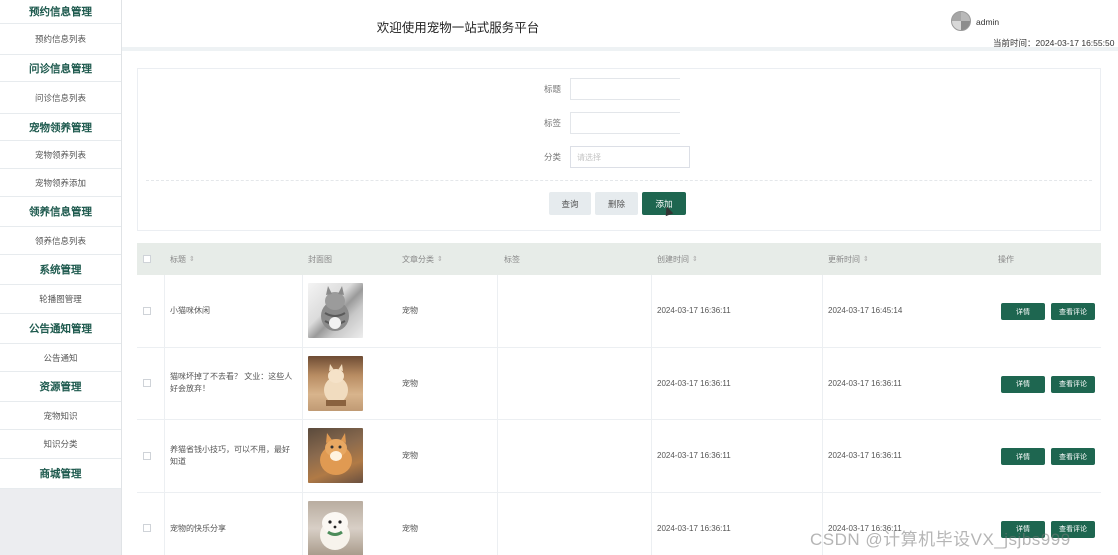 The width and height of the screenshot is (1118, 555). Describe the element at coordinates (178, 259) in the screenshot. I see `th-title-label: 标题` at that location.